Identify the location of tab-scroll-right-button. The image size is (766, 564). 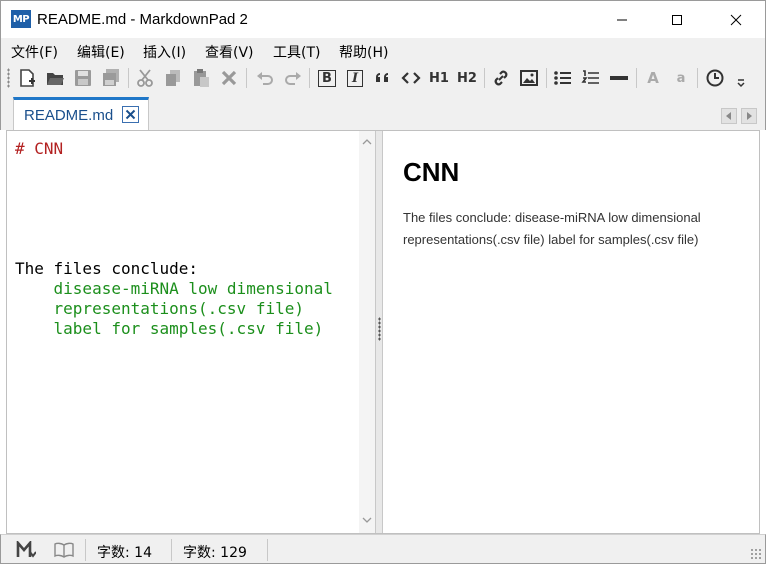
(749, 116).